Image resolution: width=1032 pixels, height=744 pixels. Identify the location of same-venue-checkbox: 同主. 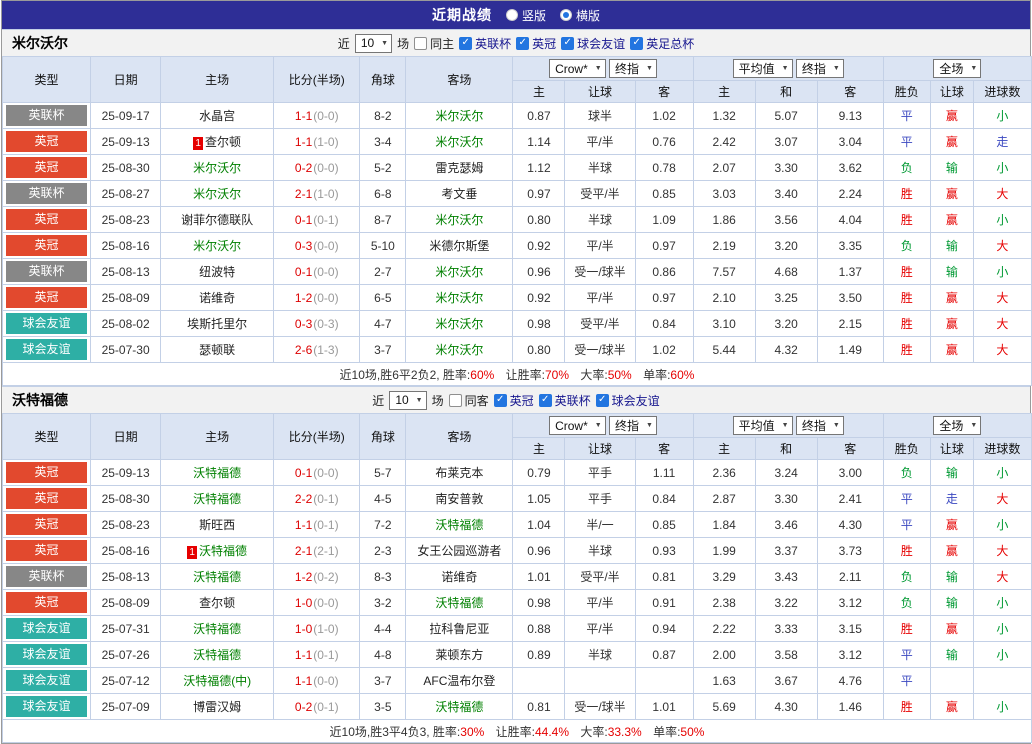
(434, 43).